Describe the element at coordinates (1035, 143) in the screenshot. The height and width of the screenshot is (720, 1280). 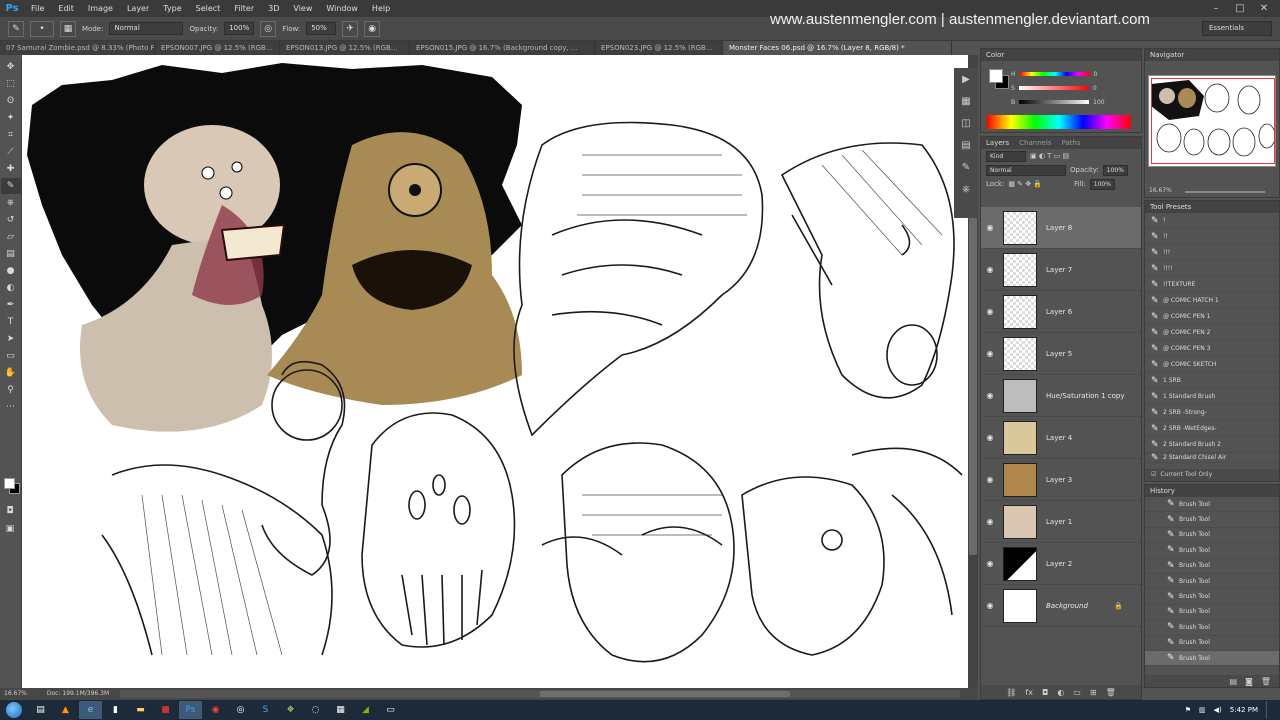
I see `tab-channels: Channels` at that location.